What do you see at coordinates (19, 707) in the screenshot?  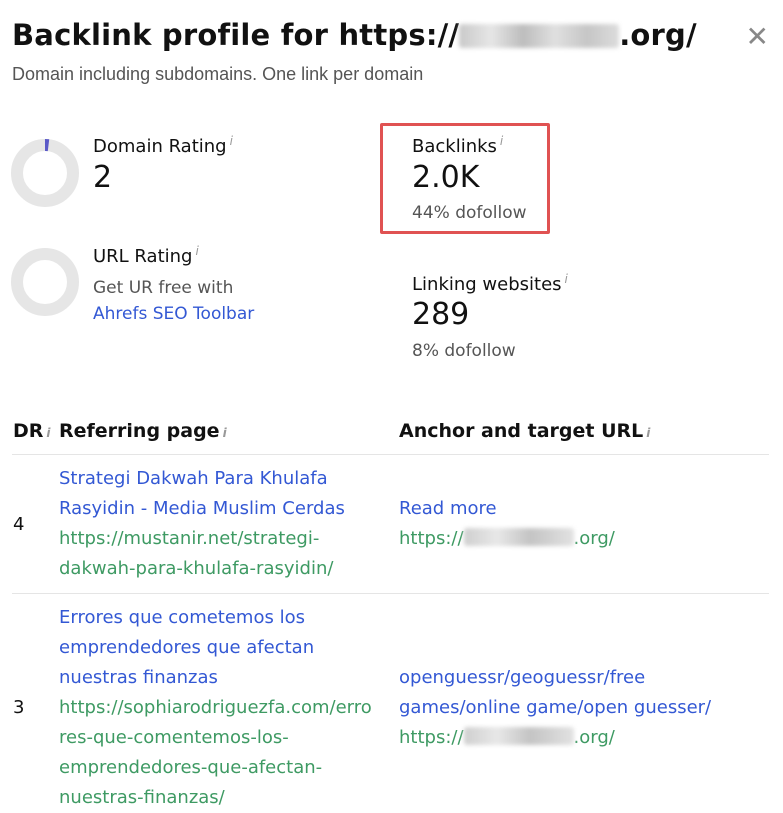 I see `row-dr: 3` at bounding box center [19, 707].